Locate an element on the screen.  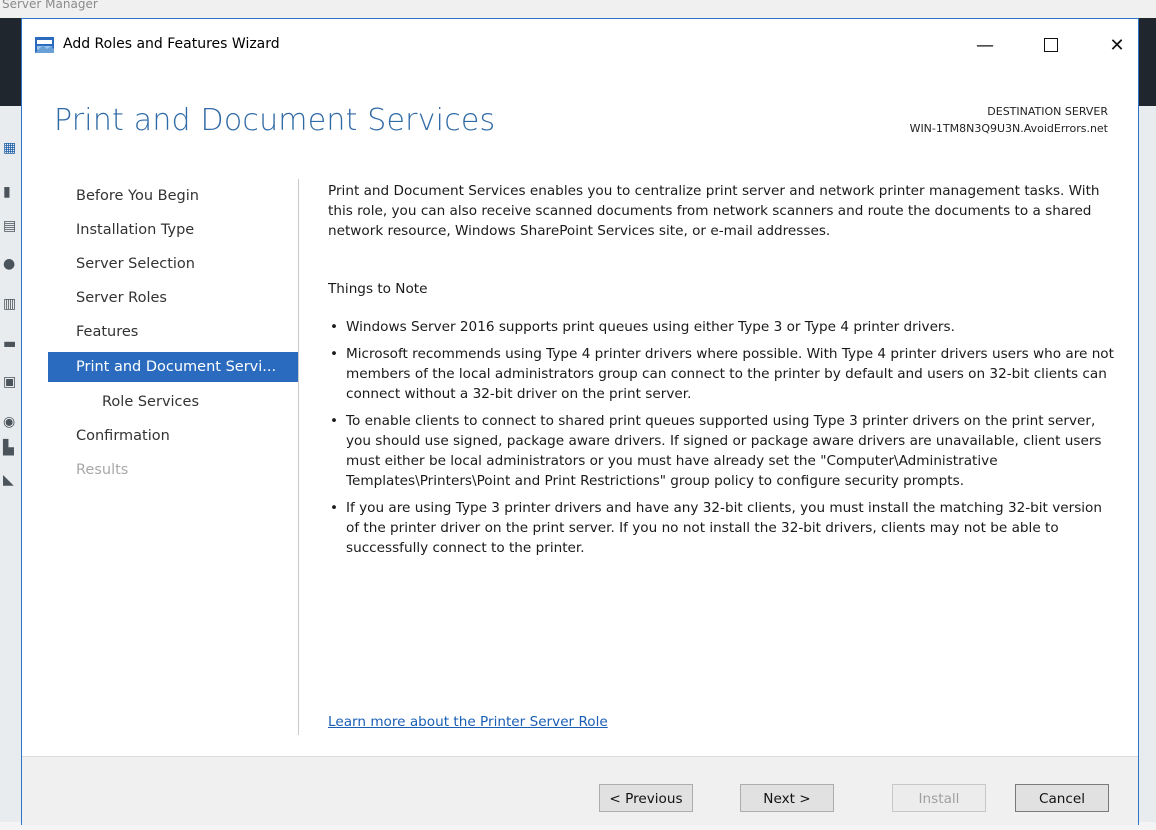
maximize-button is located at coordinates (1051, 46).